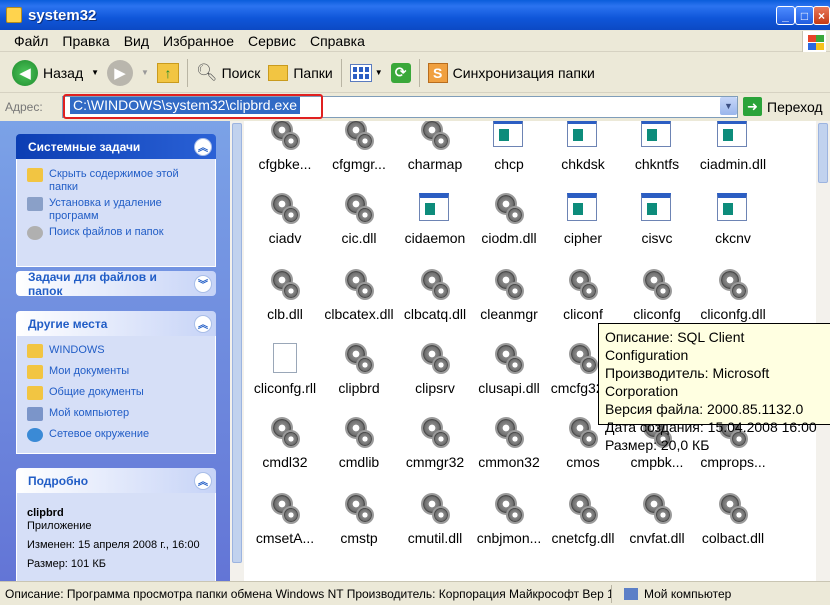  I want to click on file-item: ciodm.dll, so click(509, 229).